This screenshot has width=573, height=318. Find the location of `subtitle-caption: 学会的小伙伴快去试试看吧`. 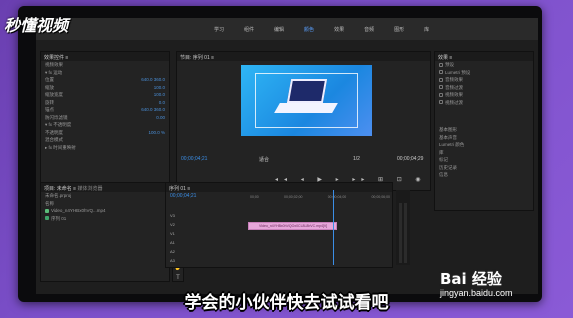

subtitle-caption: 学会的小伙伴快去试试看吧 is located at coordinates (286, 303).